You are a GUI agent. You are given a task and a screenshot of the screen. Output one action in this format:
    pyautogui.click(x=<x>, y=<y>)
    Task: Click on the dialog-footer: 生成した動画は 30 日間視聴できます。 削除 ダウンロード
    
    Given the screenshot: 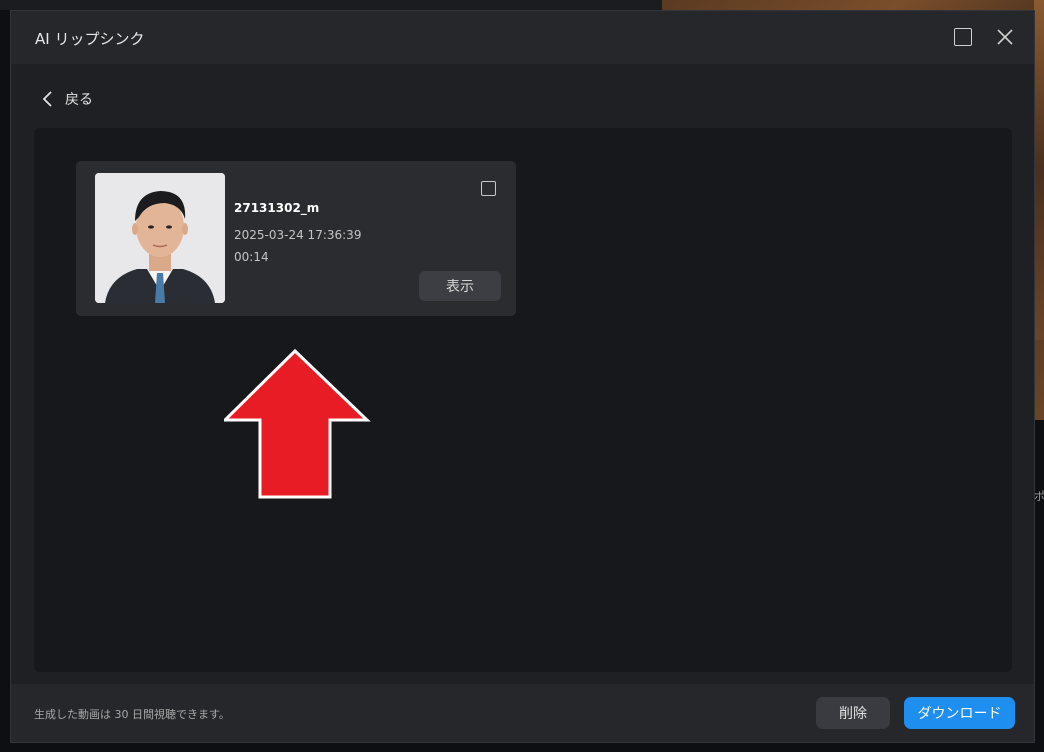 What is the action you would take?
    pyautogui.click(x=522, y=713)
    